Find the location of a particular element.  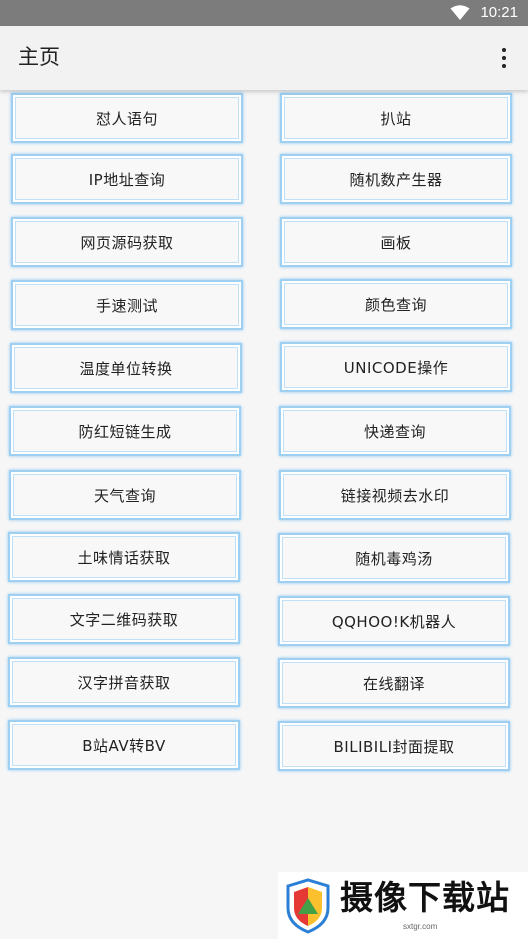

overflow-menu-icon is located at coordinates (504, 58).